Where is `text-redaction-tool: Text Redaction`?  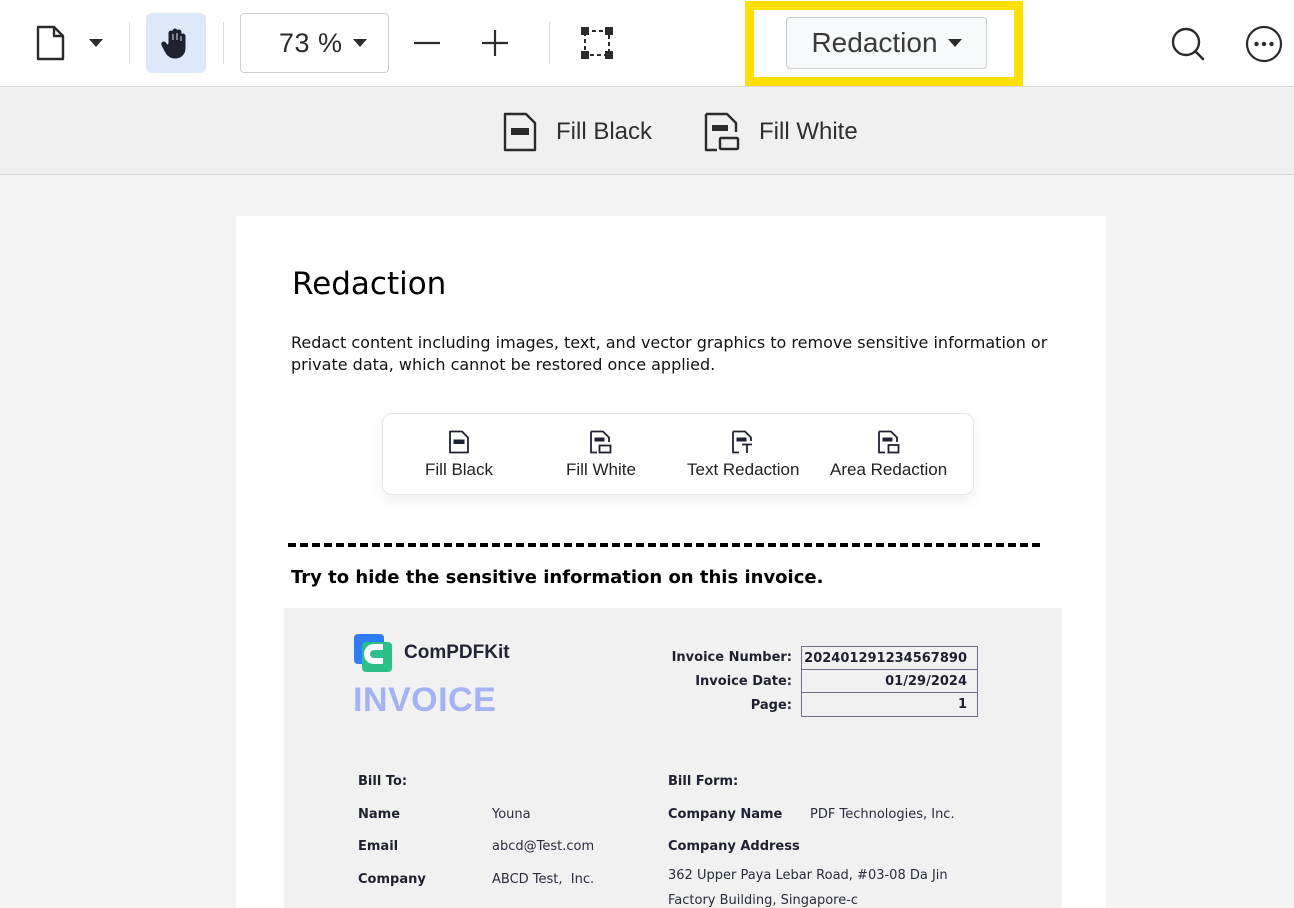 text-redaction-tool: Text Redaction is located at coordinates (743, 455).